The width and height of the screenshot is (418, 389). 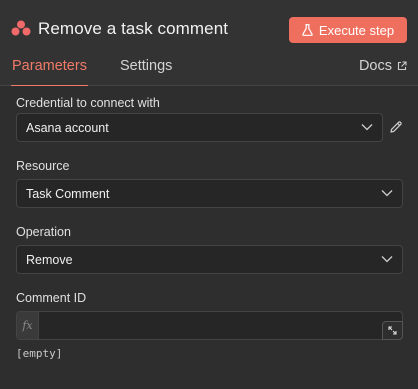 I want to click on fx-expression-icon: fx, so click(x=28, y=325).